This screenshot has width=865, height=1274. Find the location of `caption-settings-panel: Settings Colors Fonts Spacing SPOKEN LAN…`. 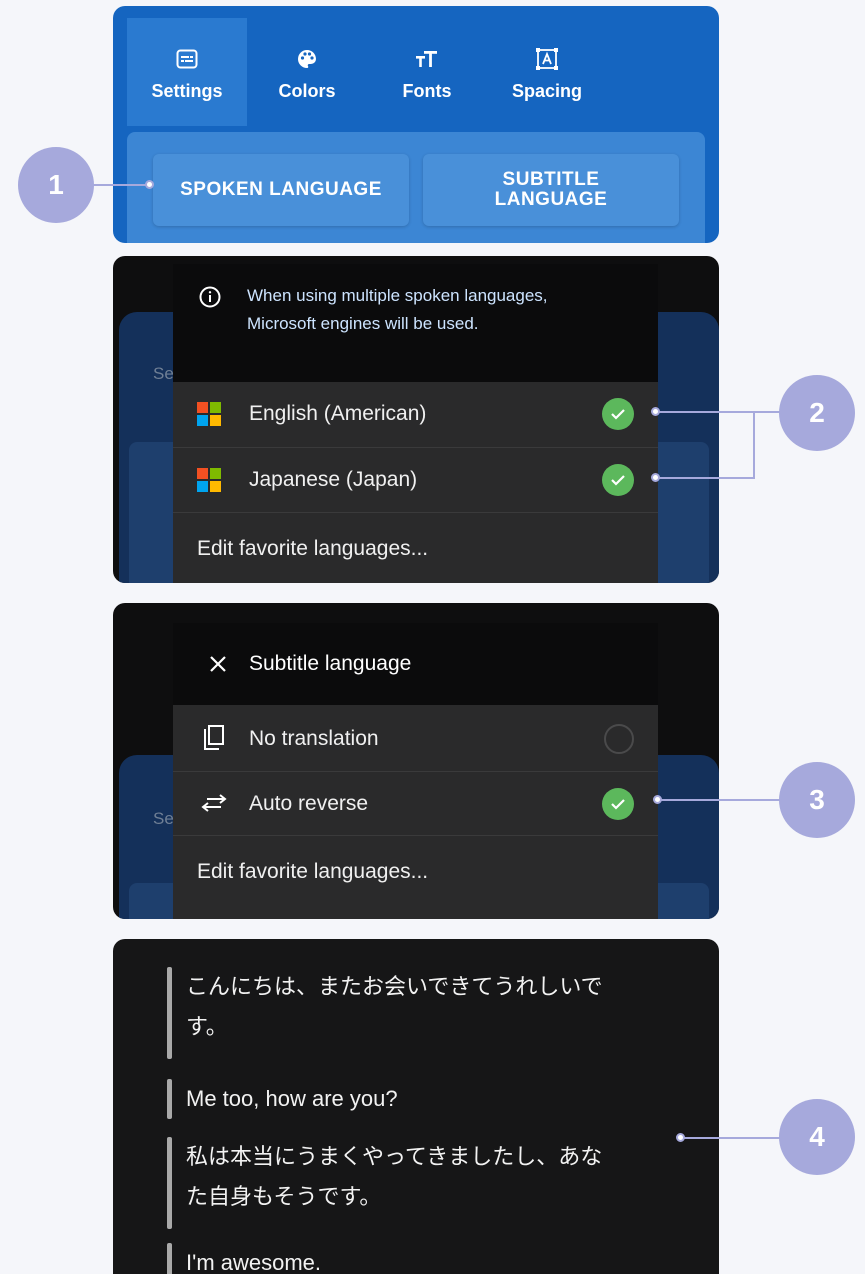

caption-settings-panel: Settings Colors Fonts Spacing SPOKEN LAN… is located at coordinates (416, 124).